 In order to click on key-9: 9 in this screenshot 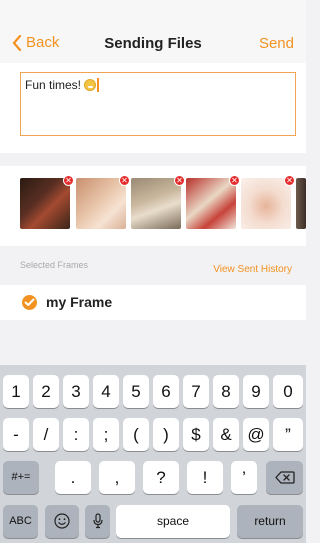, I will do `click(256, 391)`.